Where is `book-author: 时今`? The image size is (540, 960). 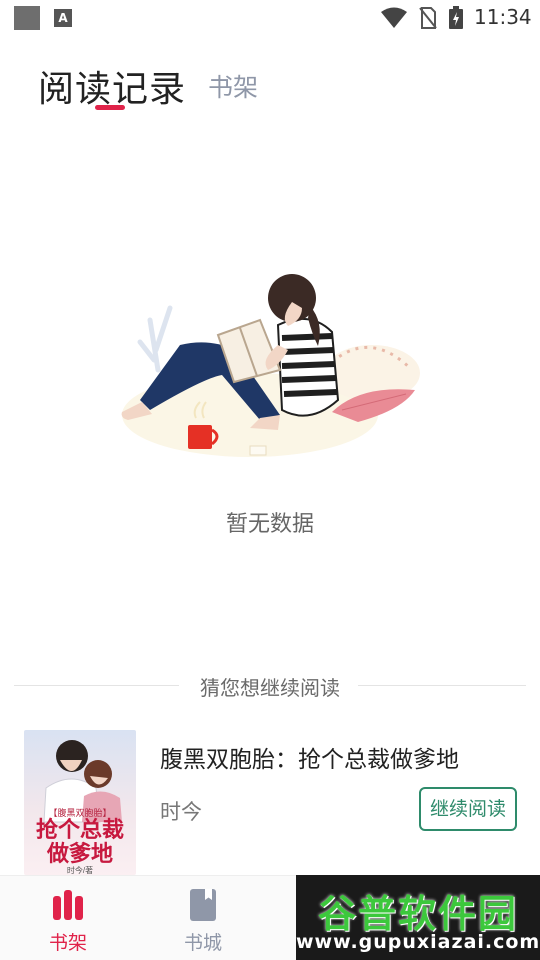
book-author: 时今 is located at coordinates (181, 812).